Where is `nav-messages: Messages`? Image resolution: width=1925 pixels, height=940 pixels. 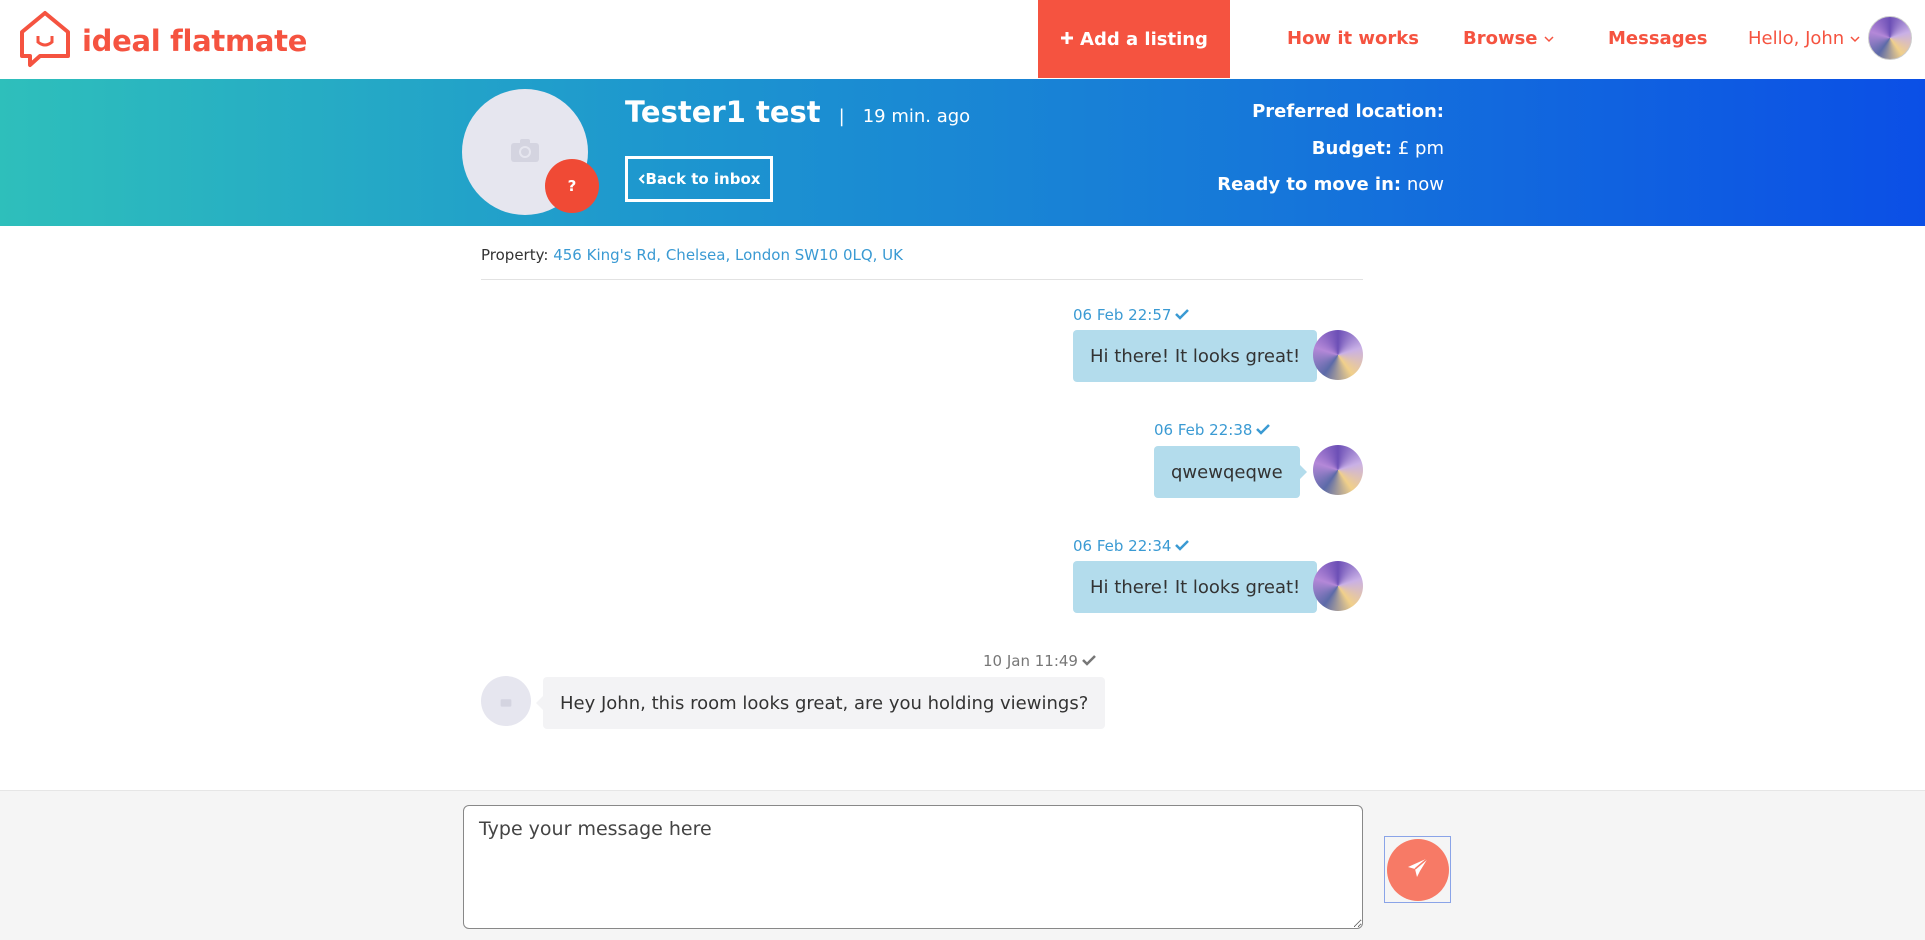
nav-messages: Messages is located at coordinates (1658, 38).